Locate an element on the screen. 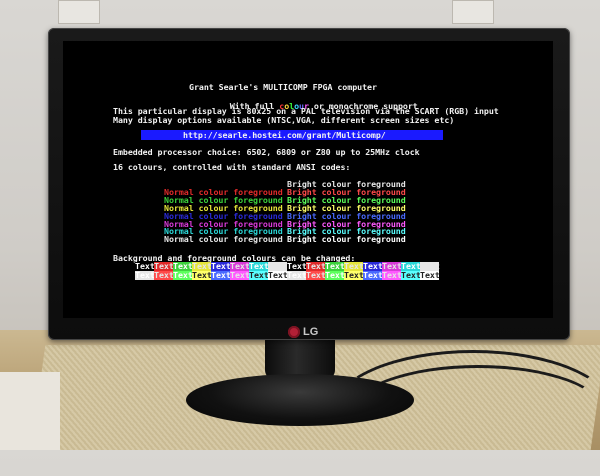 Image resolution: width=600 pixels, height=476 pixels. monitor-base is located at coordinates (300, 400).